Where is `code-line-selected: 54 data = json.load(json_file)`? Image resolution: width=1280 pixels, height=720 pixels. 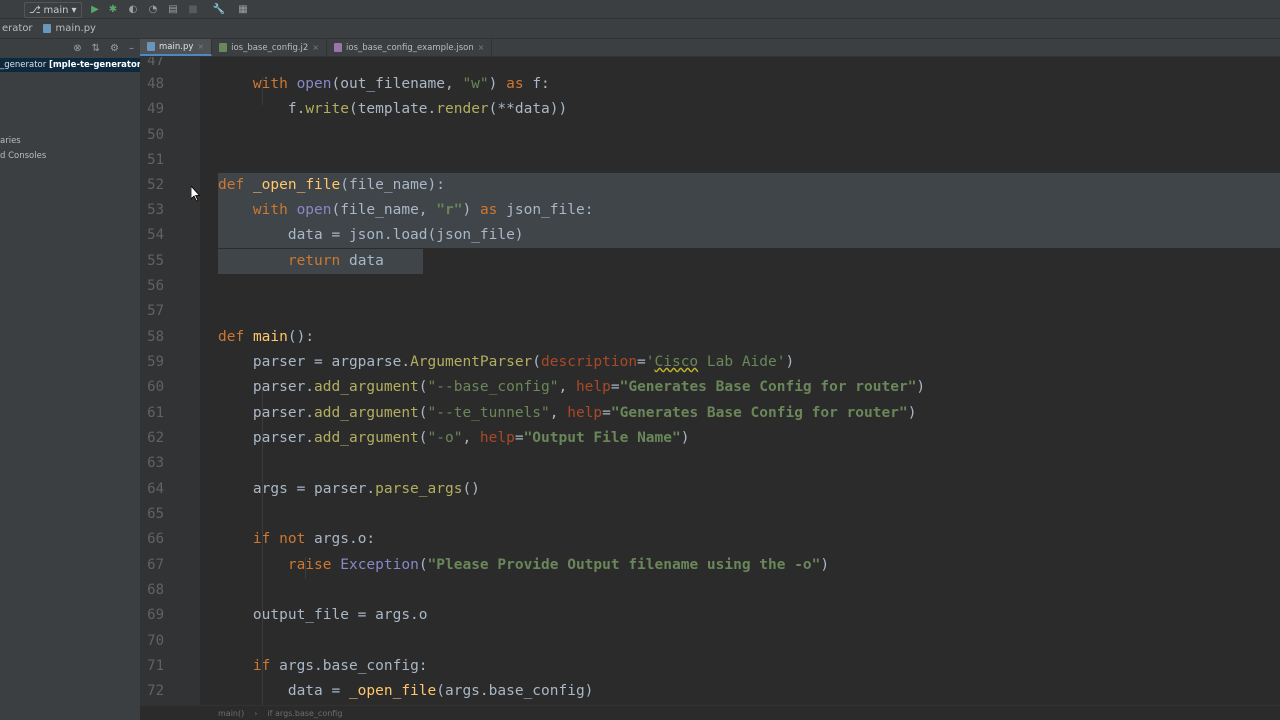 code-line-selected: 54 data = json.load(json_file) is located at coordinates (710, 235).